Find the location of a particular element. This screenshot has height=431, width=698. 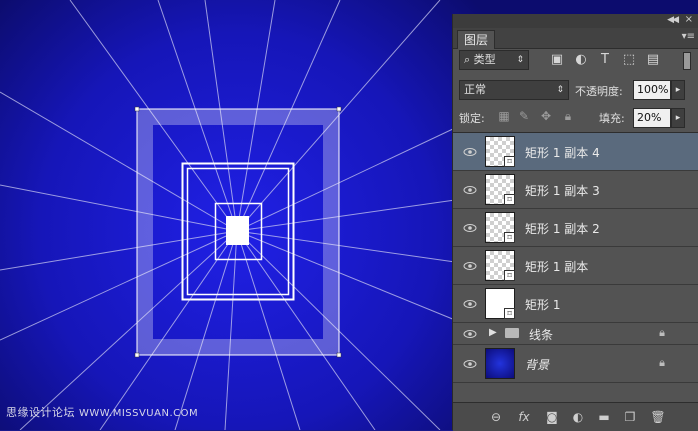

tab-layers: 图层 is located at coordinates (476, 39).